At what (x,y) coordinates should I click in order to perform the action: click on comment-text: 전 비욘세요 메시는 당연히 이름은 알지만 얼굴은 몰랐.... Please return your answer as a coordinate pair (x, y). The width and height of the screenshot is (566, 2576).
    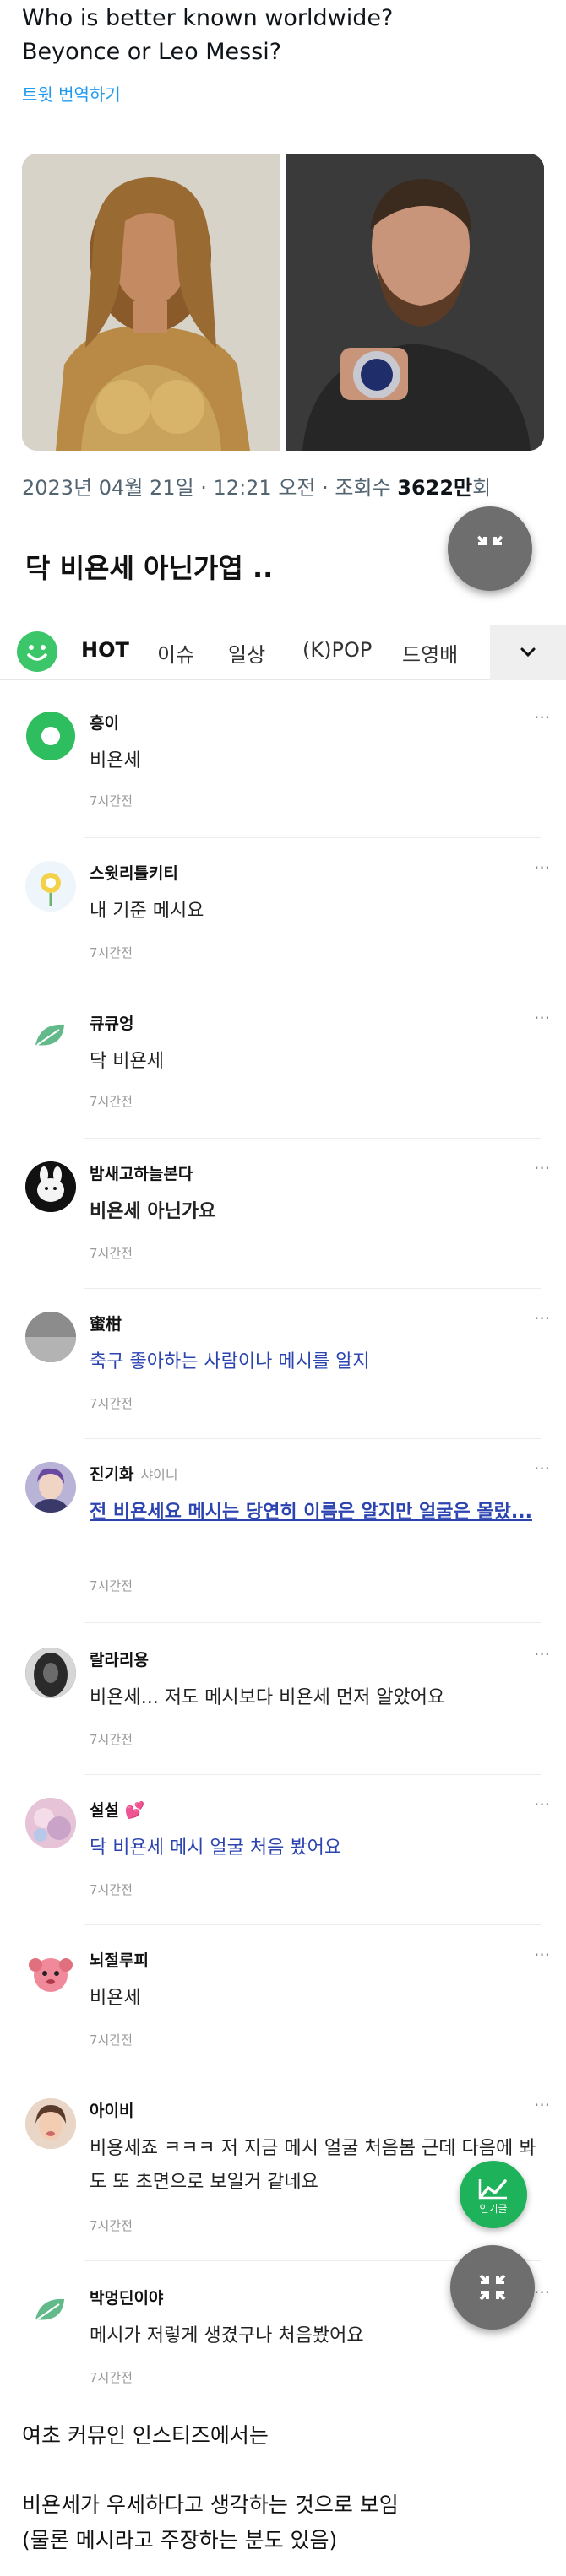
    Looking at the image, I should click on (311, 1512).